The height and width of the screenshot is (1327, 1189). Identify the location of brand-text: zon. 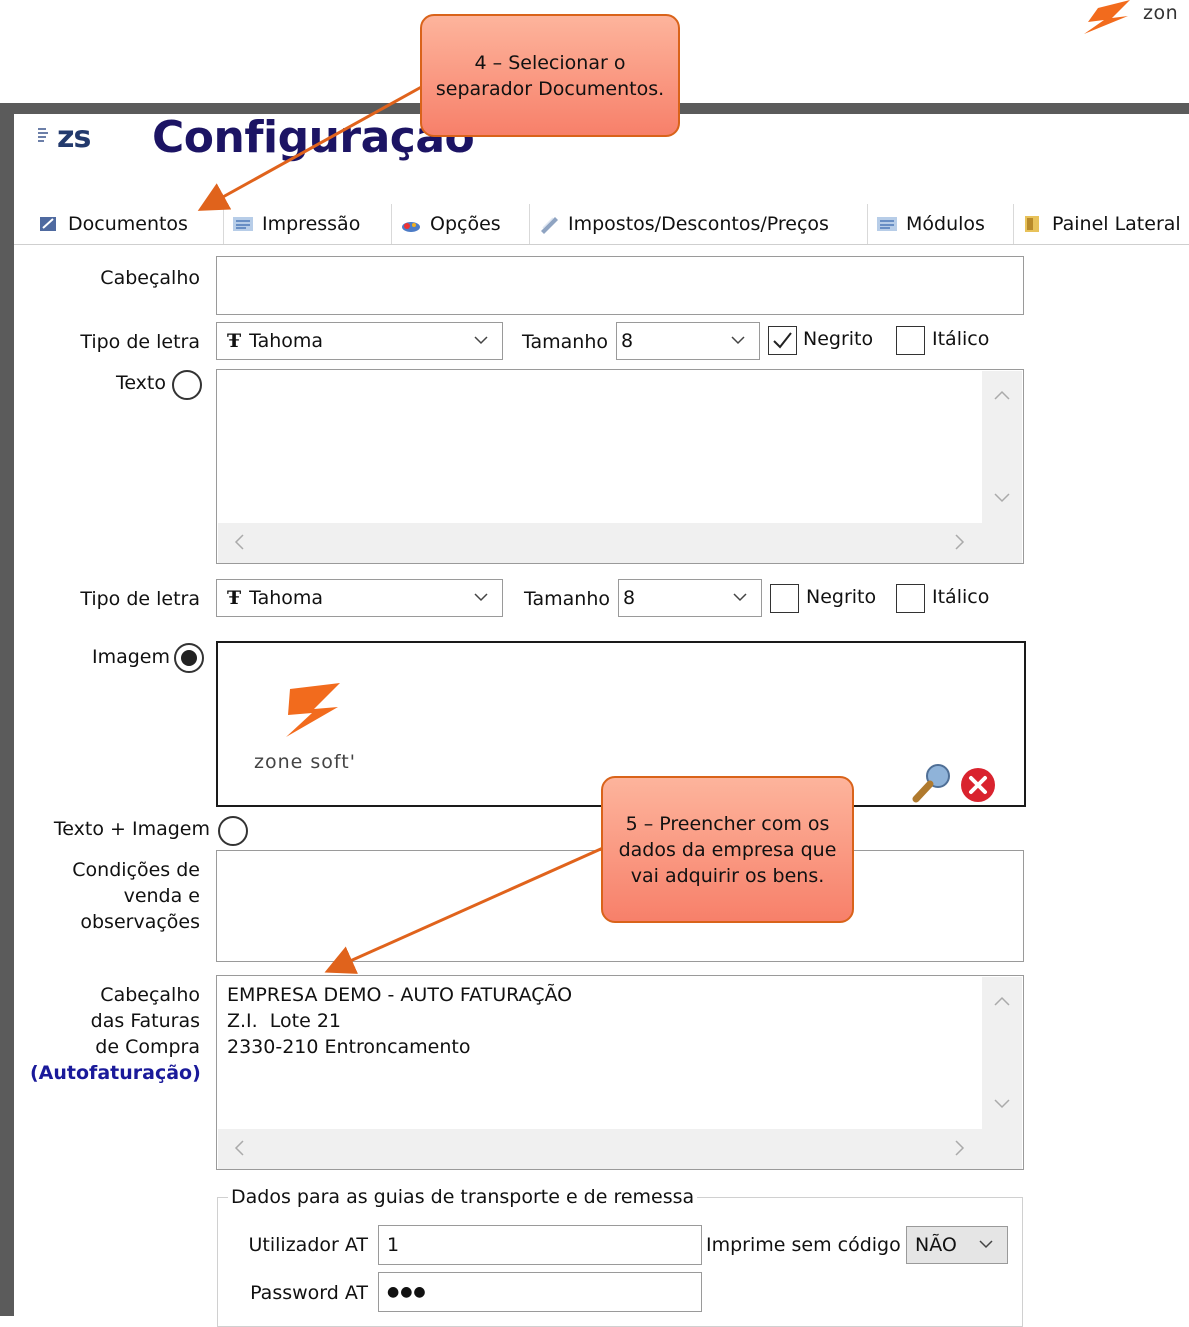
(1161, 13).